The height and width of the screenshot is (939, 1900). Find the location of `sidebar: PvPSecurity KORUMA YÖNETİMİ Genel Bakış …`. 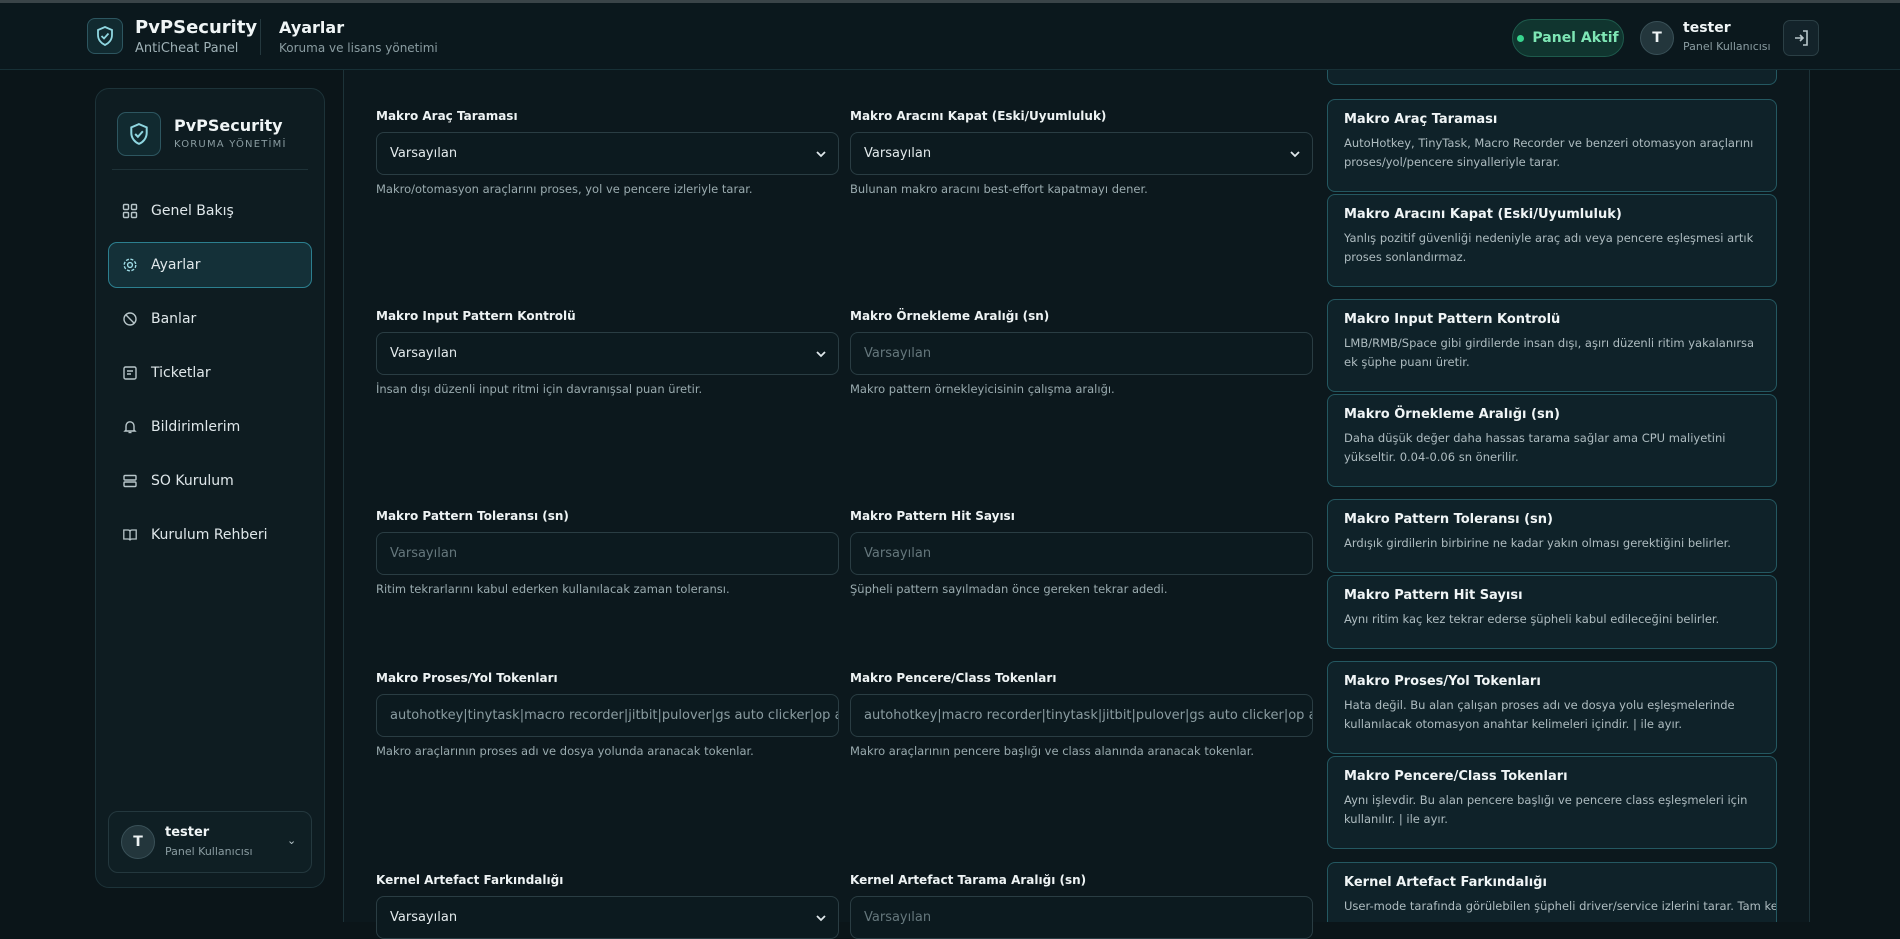

sidebar: PvPSecurity KORUMA YÖNETİMİ Genel Bakış … is located at coordinates (210, 488).